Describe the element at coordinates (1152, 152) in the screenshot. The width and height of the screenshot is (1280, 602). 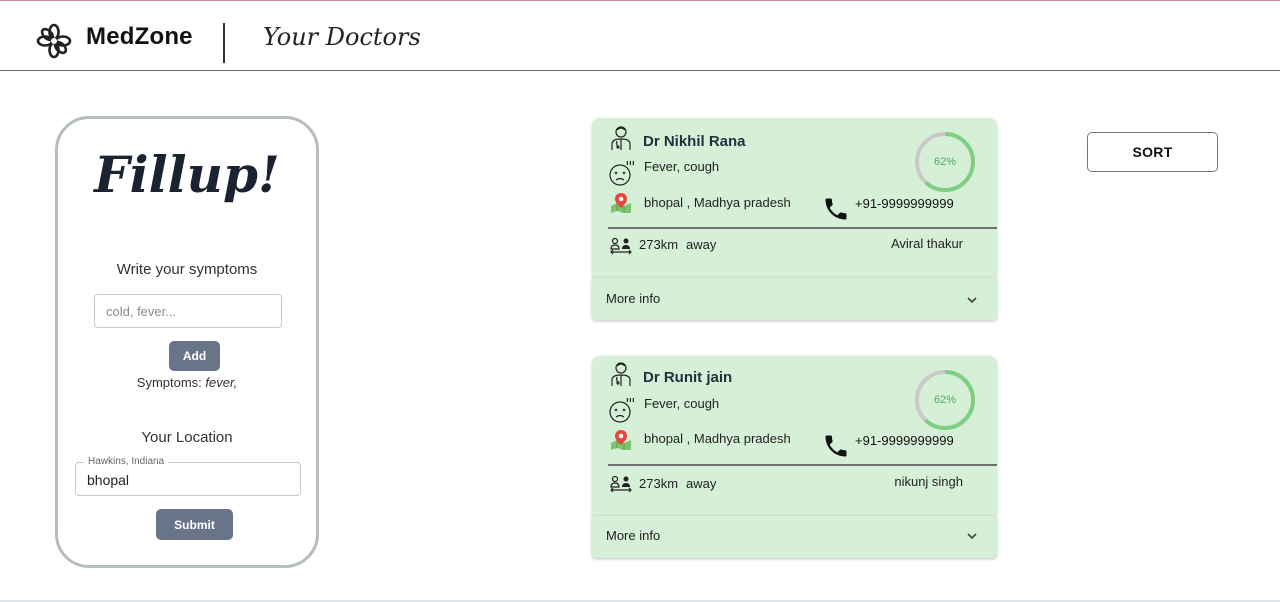
I see `sort-button: SORT` at that location.